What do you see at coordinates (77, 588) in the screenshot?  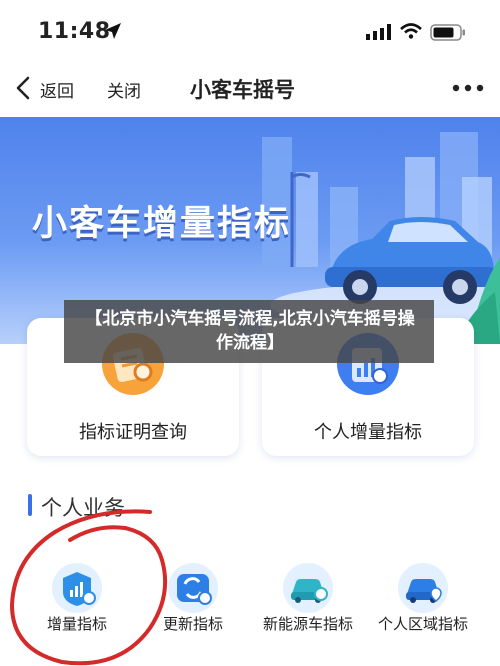 I see `increment-quota-icon` at bounding box center [77, 588].